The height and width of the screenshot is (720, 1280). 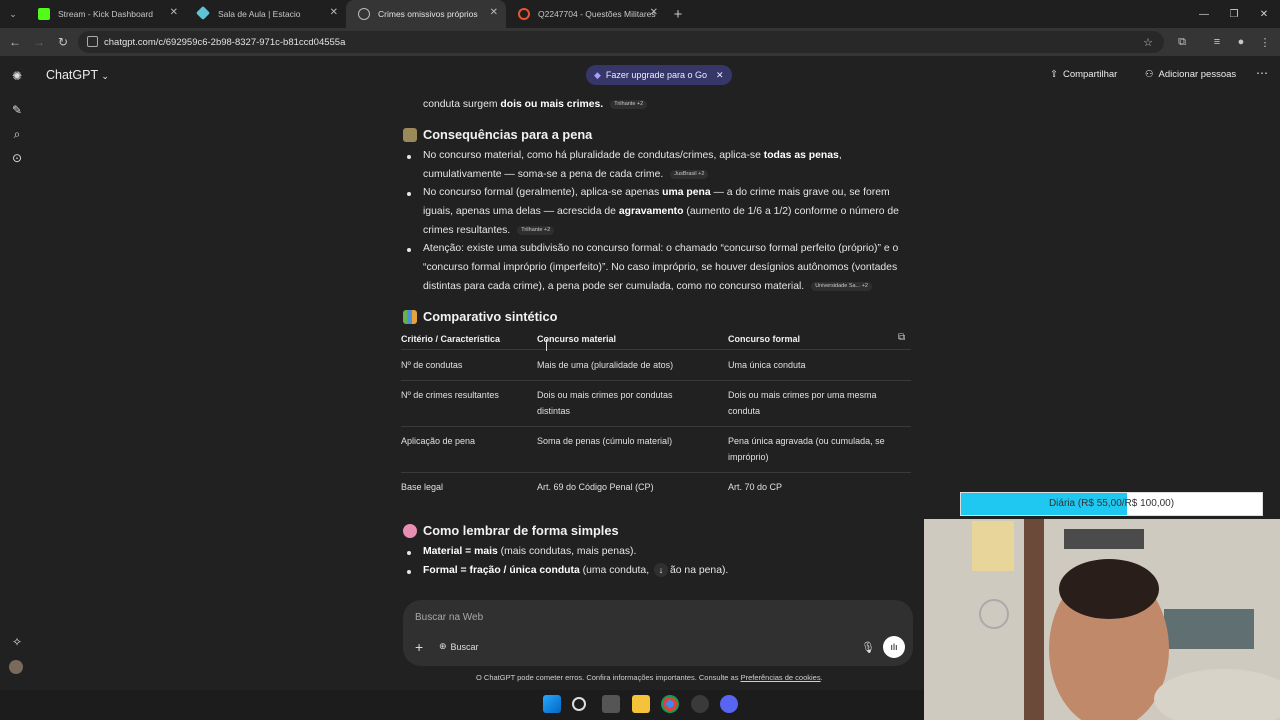 I want to click on tab-title: Sala de Aula | Estacio, so click(x=259, y=14).